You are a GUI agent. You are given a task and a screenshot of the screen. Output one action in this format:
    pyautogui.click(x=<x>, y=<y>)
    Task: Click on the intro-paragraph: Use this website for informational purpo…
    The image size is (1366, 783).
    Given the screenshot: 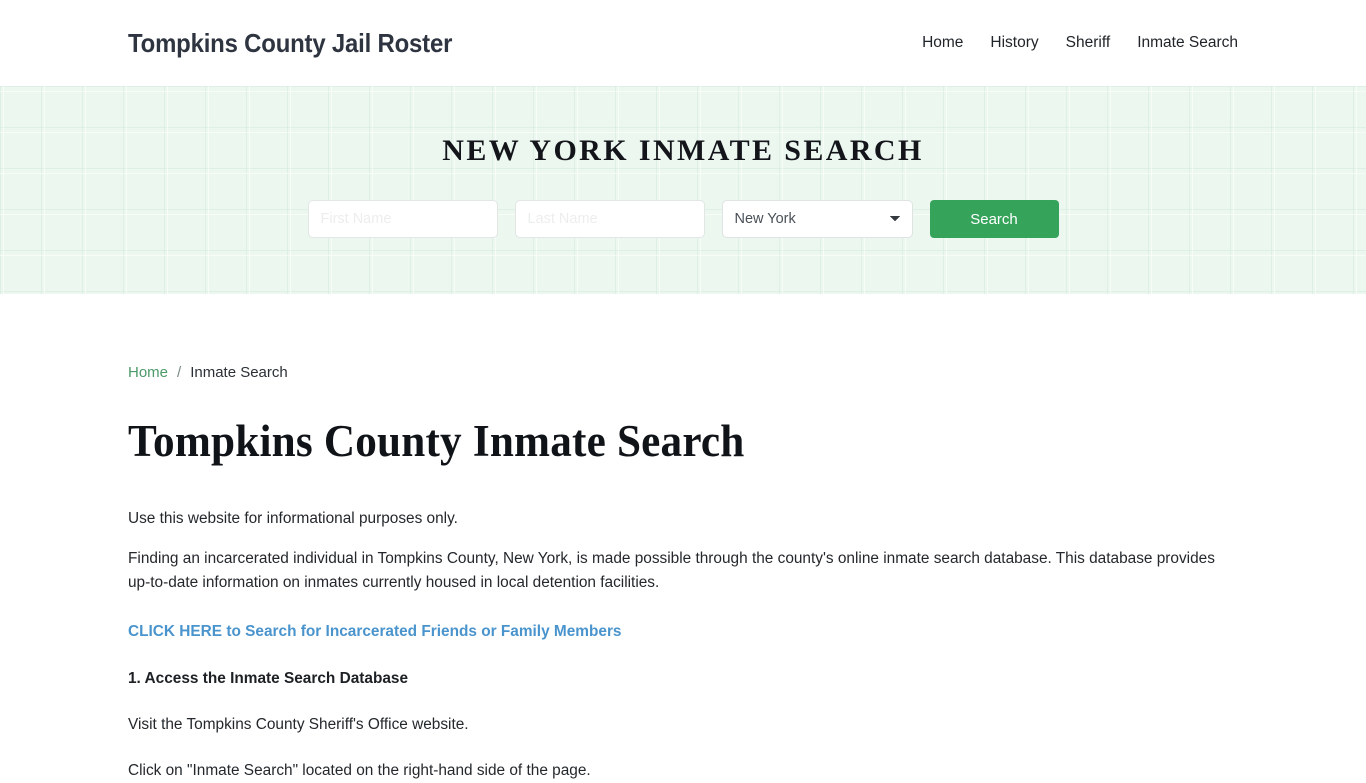 What is the action you would take?
    pyautogui.click(x=293, y=518)
    